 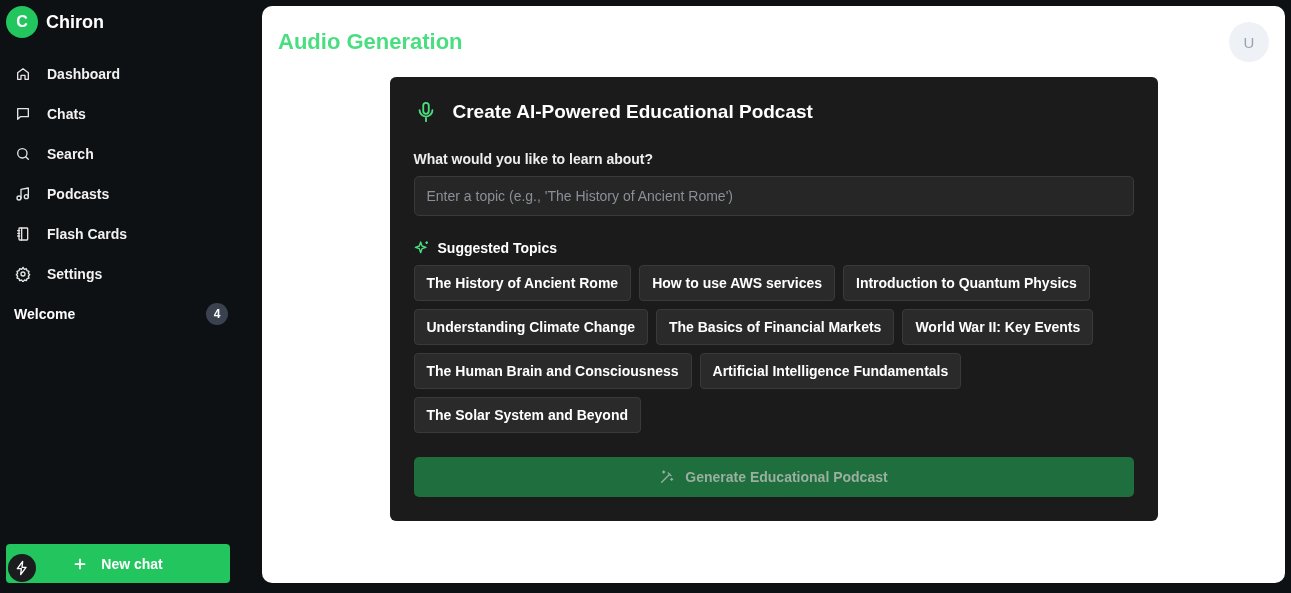 I want to click on plus-icon, so click(x=80, y=563).